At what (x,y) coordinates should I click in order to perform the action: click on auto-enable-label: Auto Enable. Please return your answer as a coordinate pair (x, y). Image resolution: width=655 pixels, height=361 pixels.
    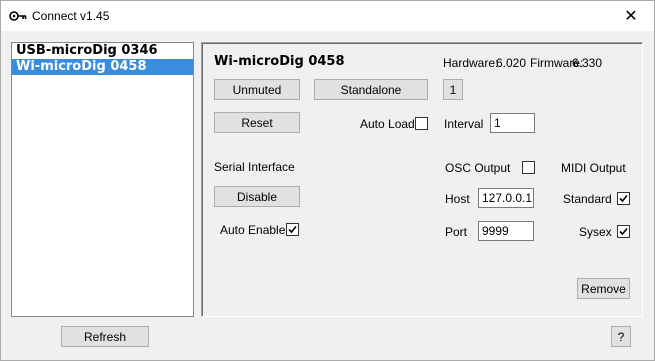
    Looking at the image, I should click on (253, 230).